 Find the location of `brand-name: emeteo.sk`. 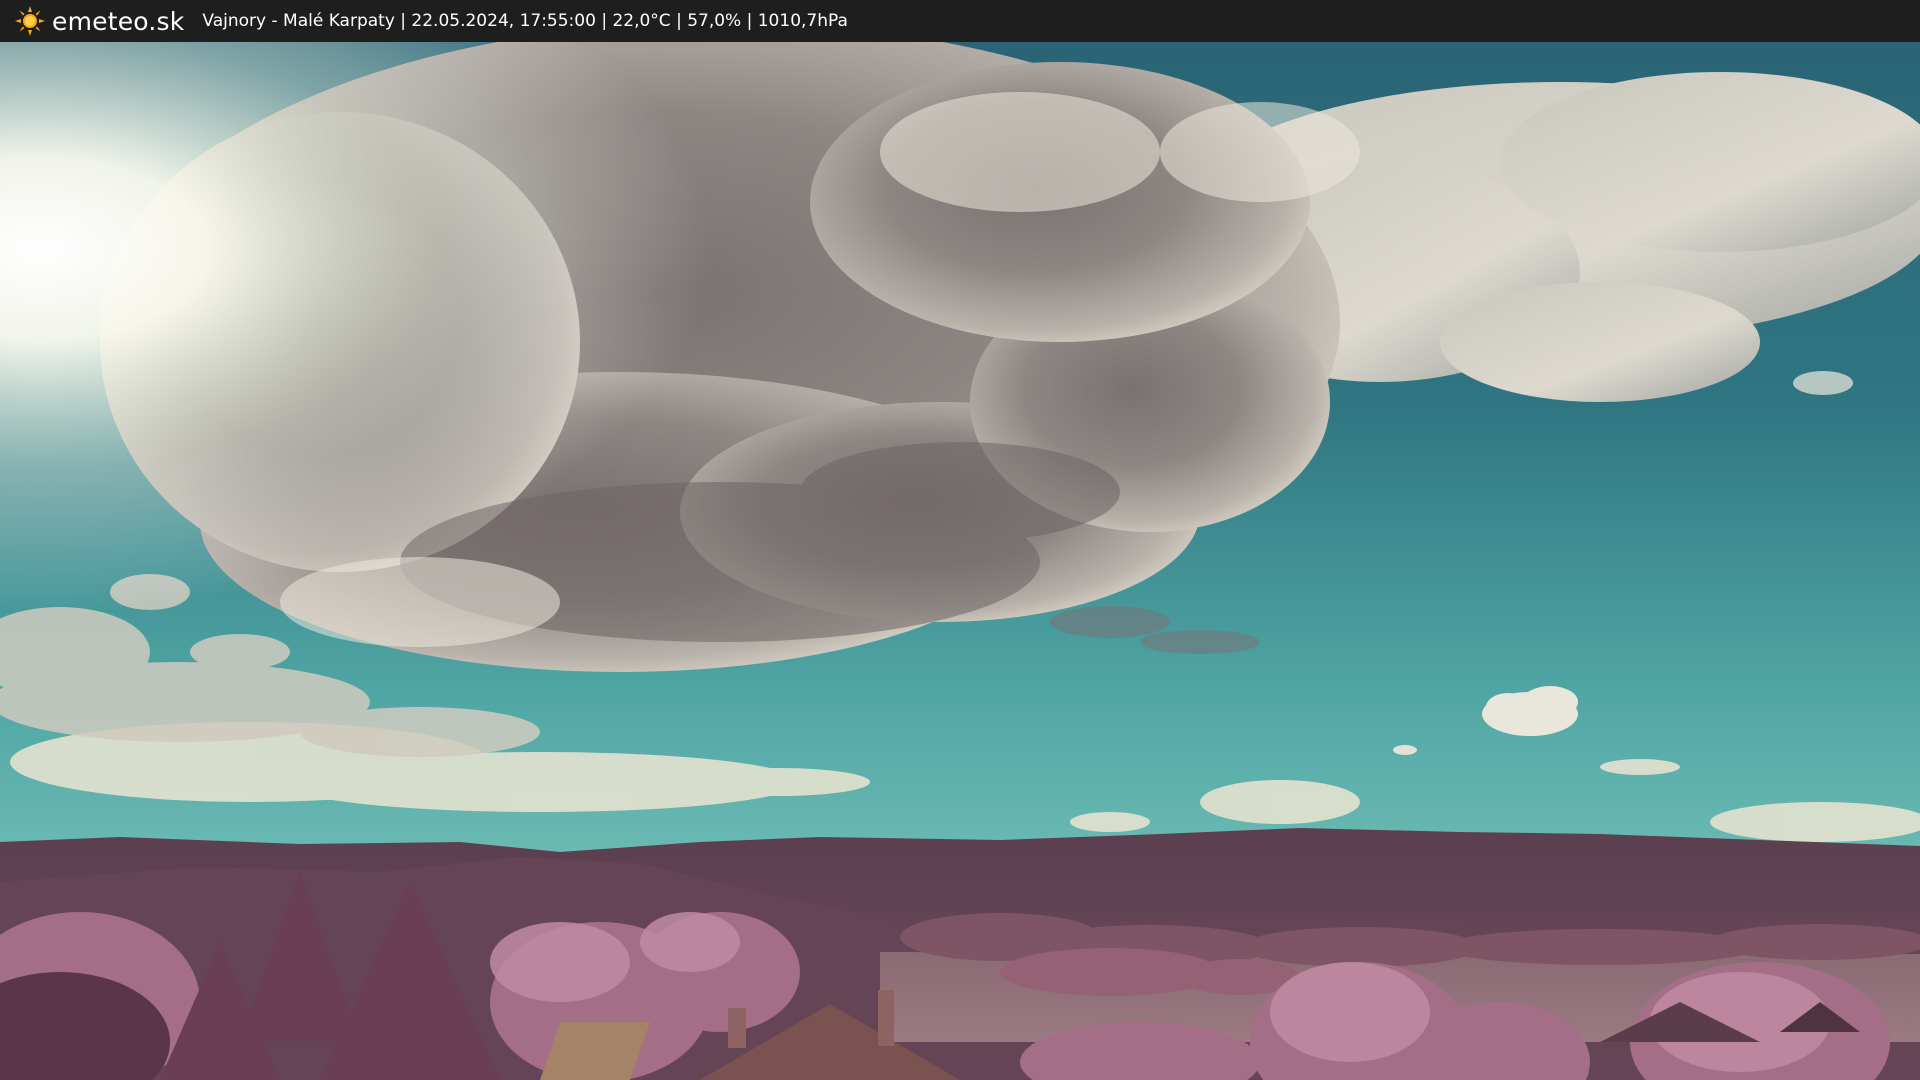

brand-name: emeteo.sk is located at coordinates (118, 21).